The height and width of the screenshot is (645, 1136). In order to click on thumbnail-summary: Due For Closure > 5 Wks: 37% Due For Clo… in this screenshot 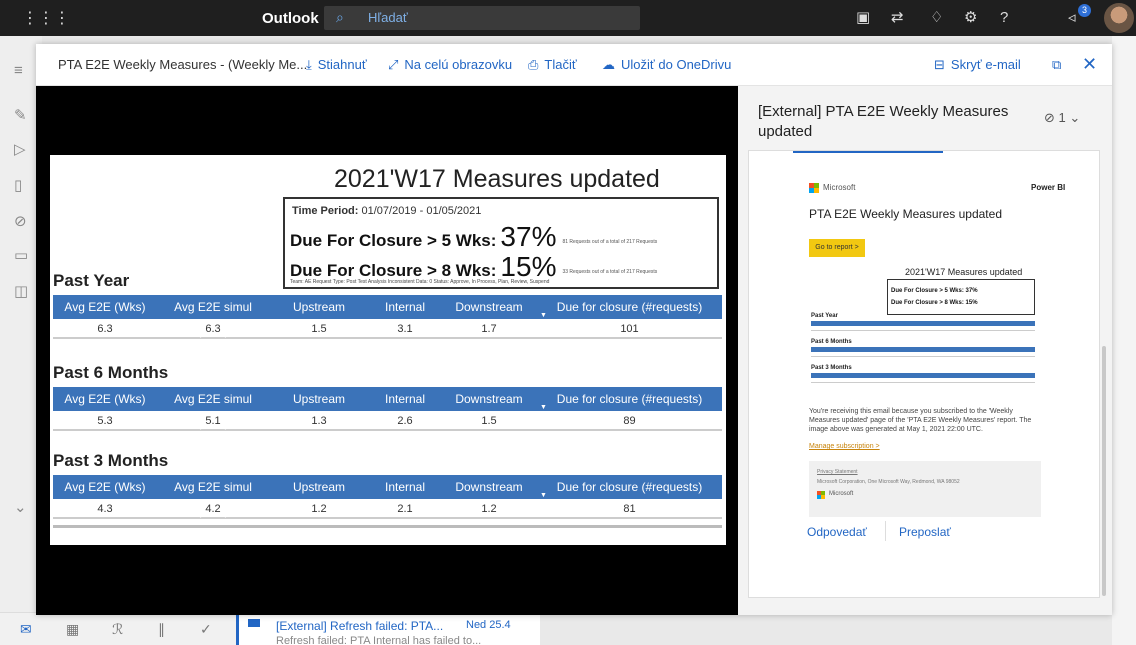, I will do `click(961, 297)`.